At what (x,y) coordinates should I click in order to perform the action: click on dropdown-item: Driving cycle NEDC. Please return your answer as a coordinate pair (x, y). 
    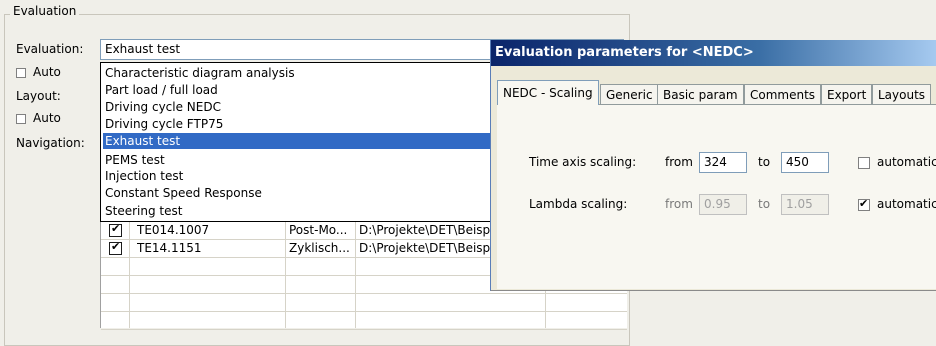
    Looking at the image, I should click on (301, 107).